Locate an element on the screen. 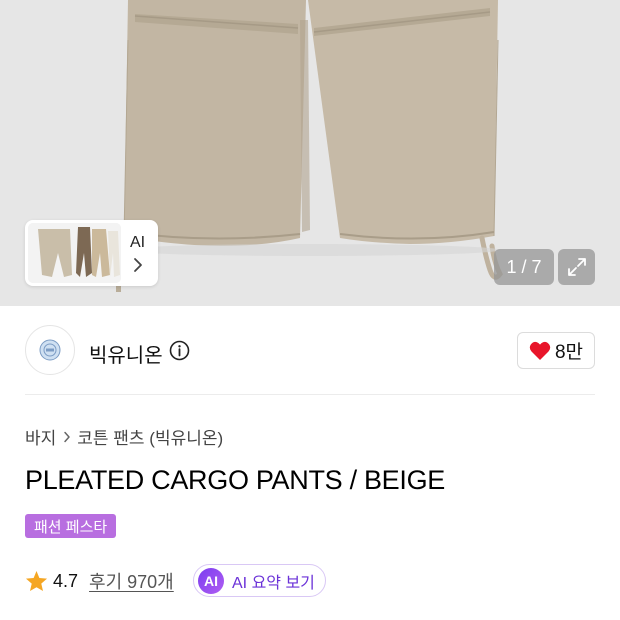 The height and width of the screenshot is (620, 620). review-count-link: 후기 970개 is located at coordinates (131, 581).